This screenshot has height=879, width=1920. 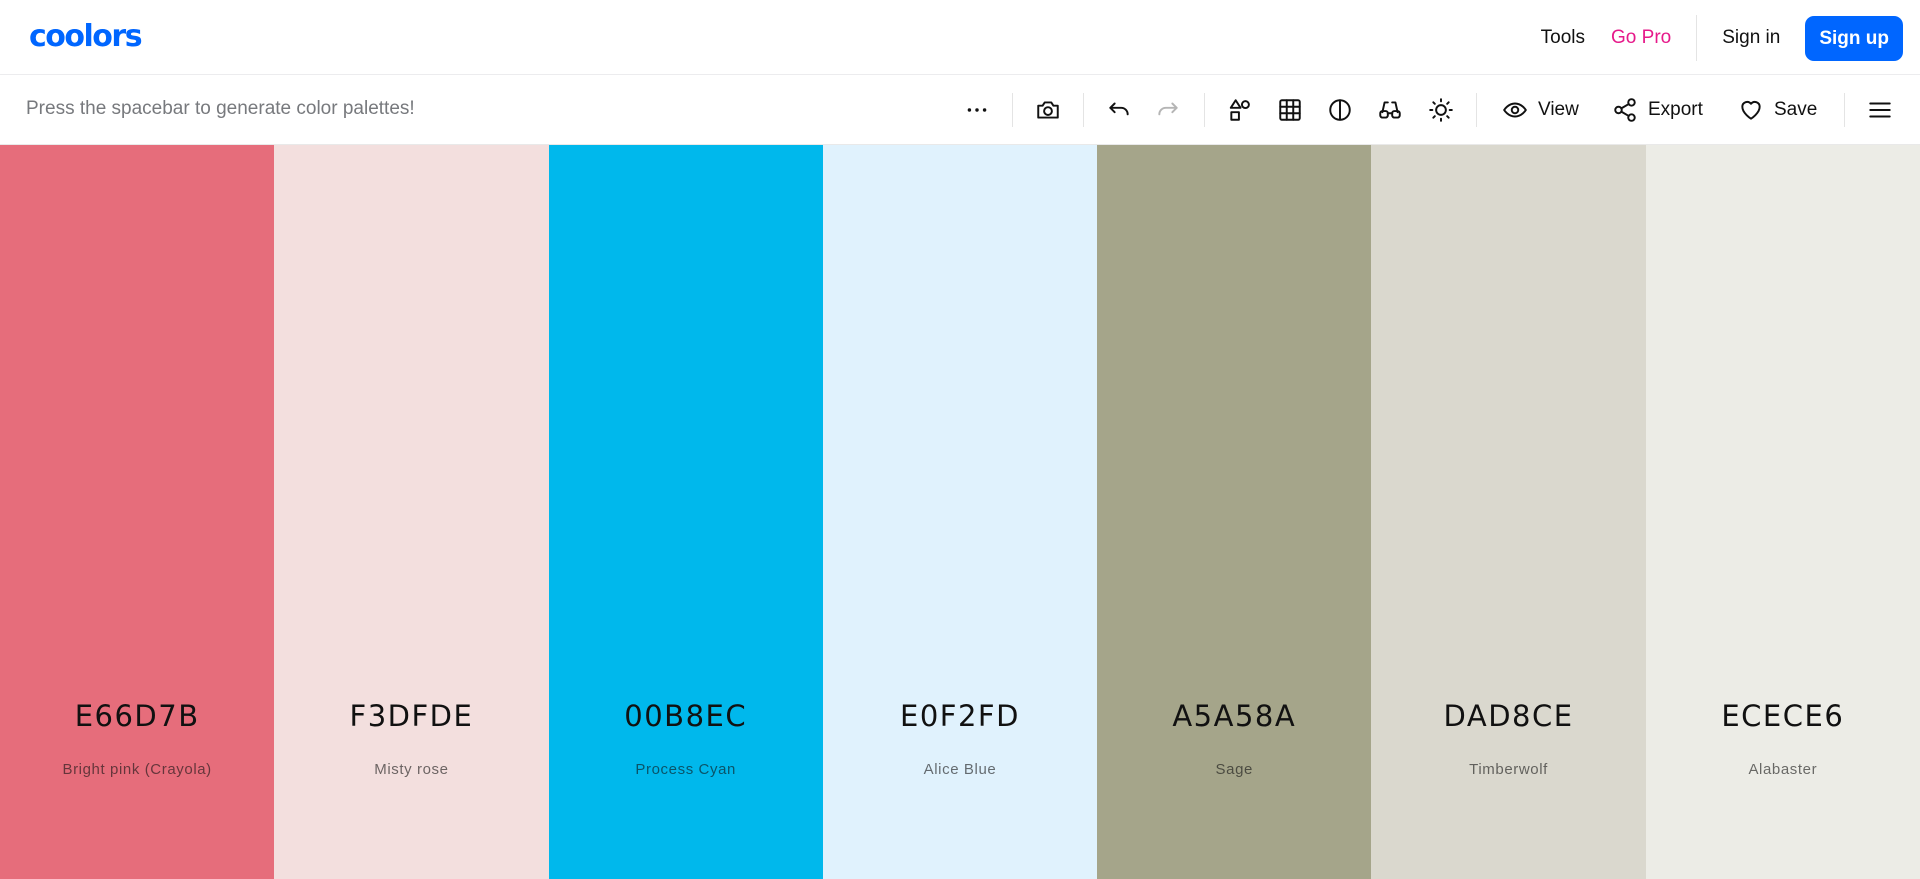 I want to click on color-swatch: E66D7B Bright pink (Crayola), so click(x=137, y=512).